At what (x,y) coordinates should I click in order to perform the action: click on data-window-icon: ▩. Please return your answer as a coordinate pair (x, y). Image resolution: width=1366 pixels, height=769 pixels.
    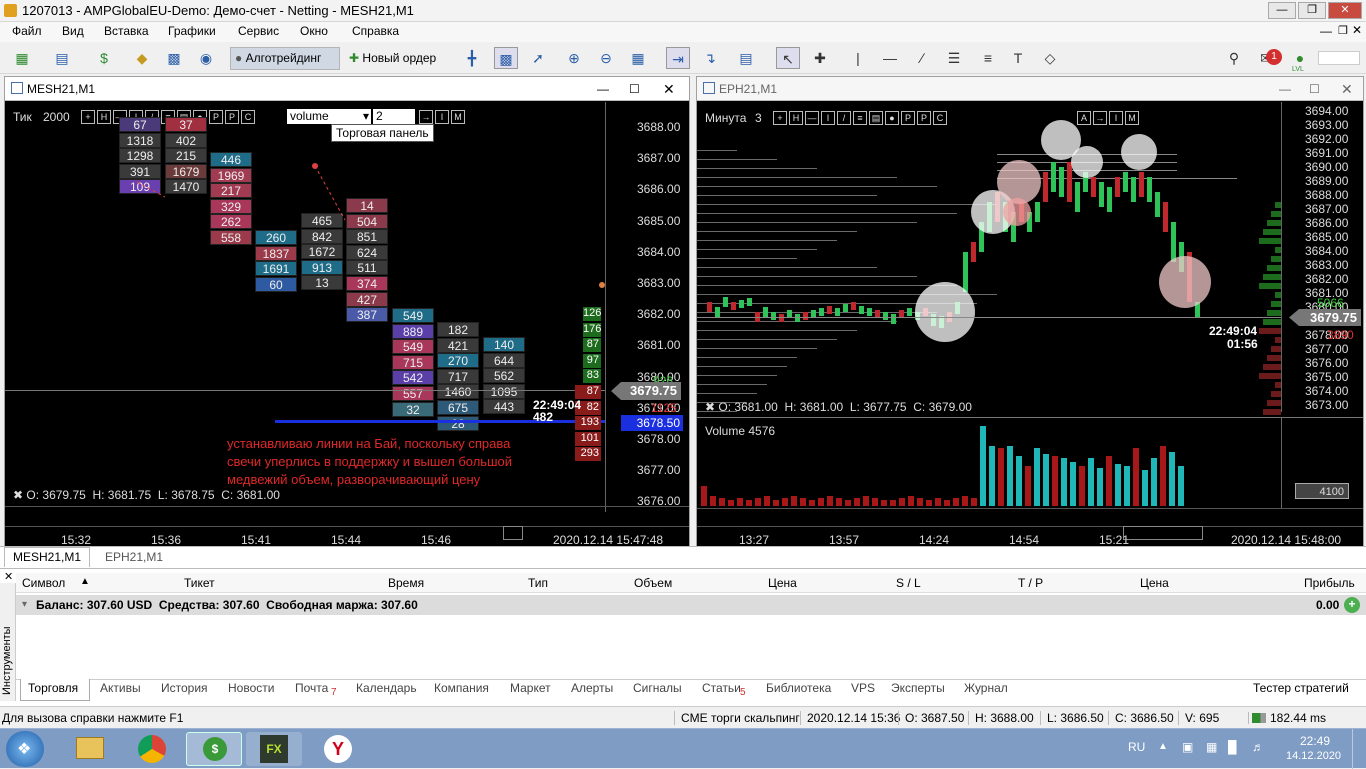
    Looking at the image, I should click on (174, 58).